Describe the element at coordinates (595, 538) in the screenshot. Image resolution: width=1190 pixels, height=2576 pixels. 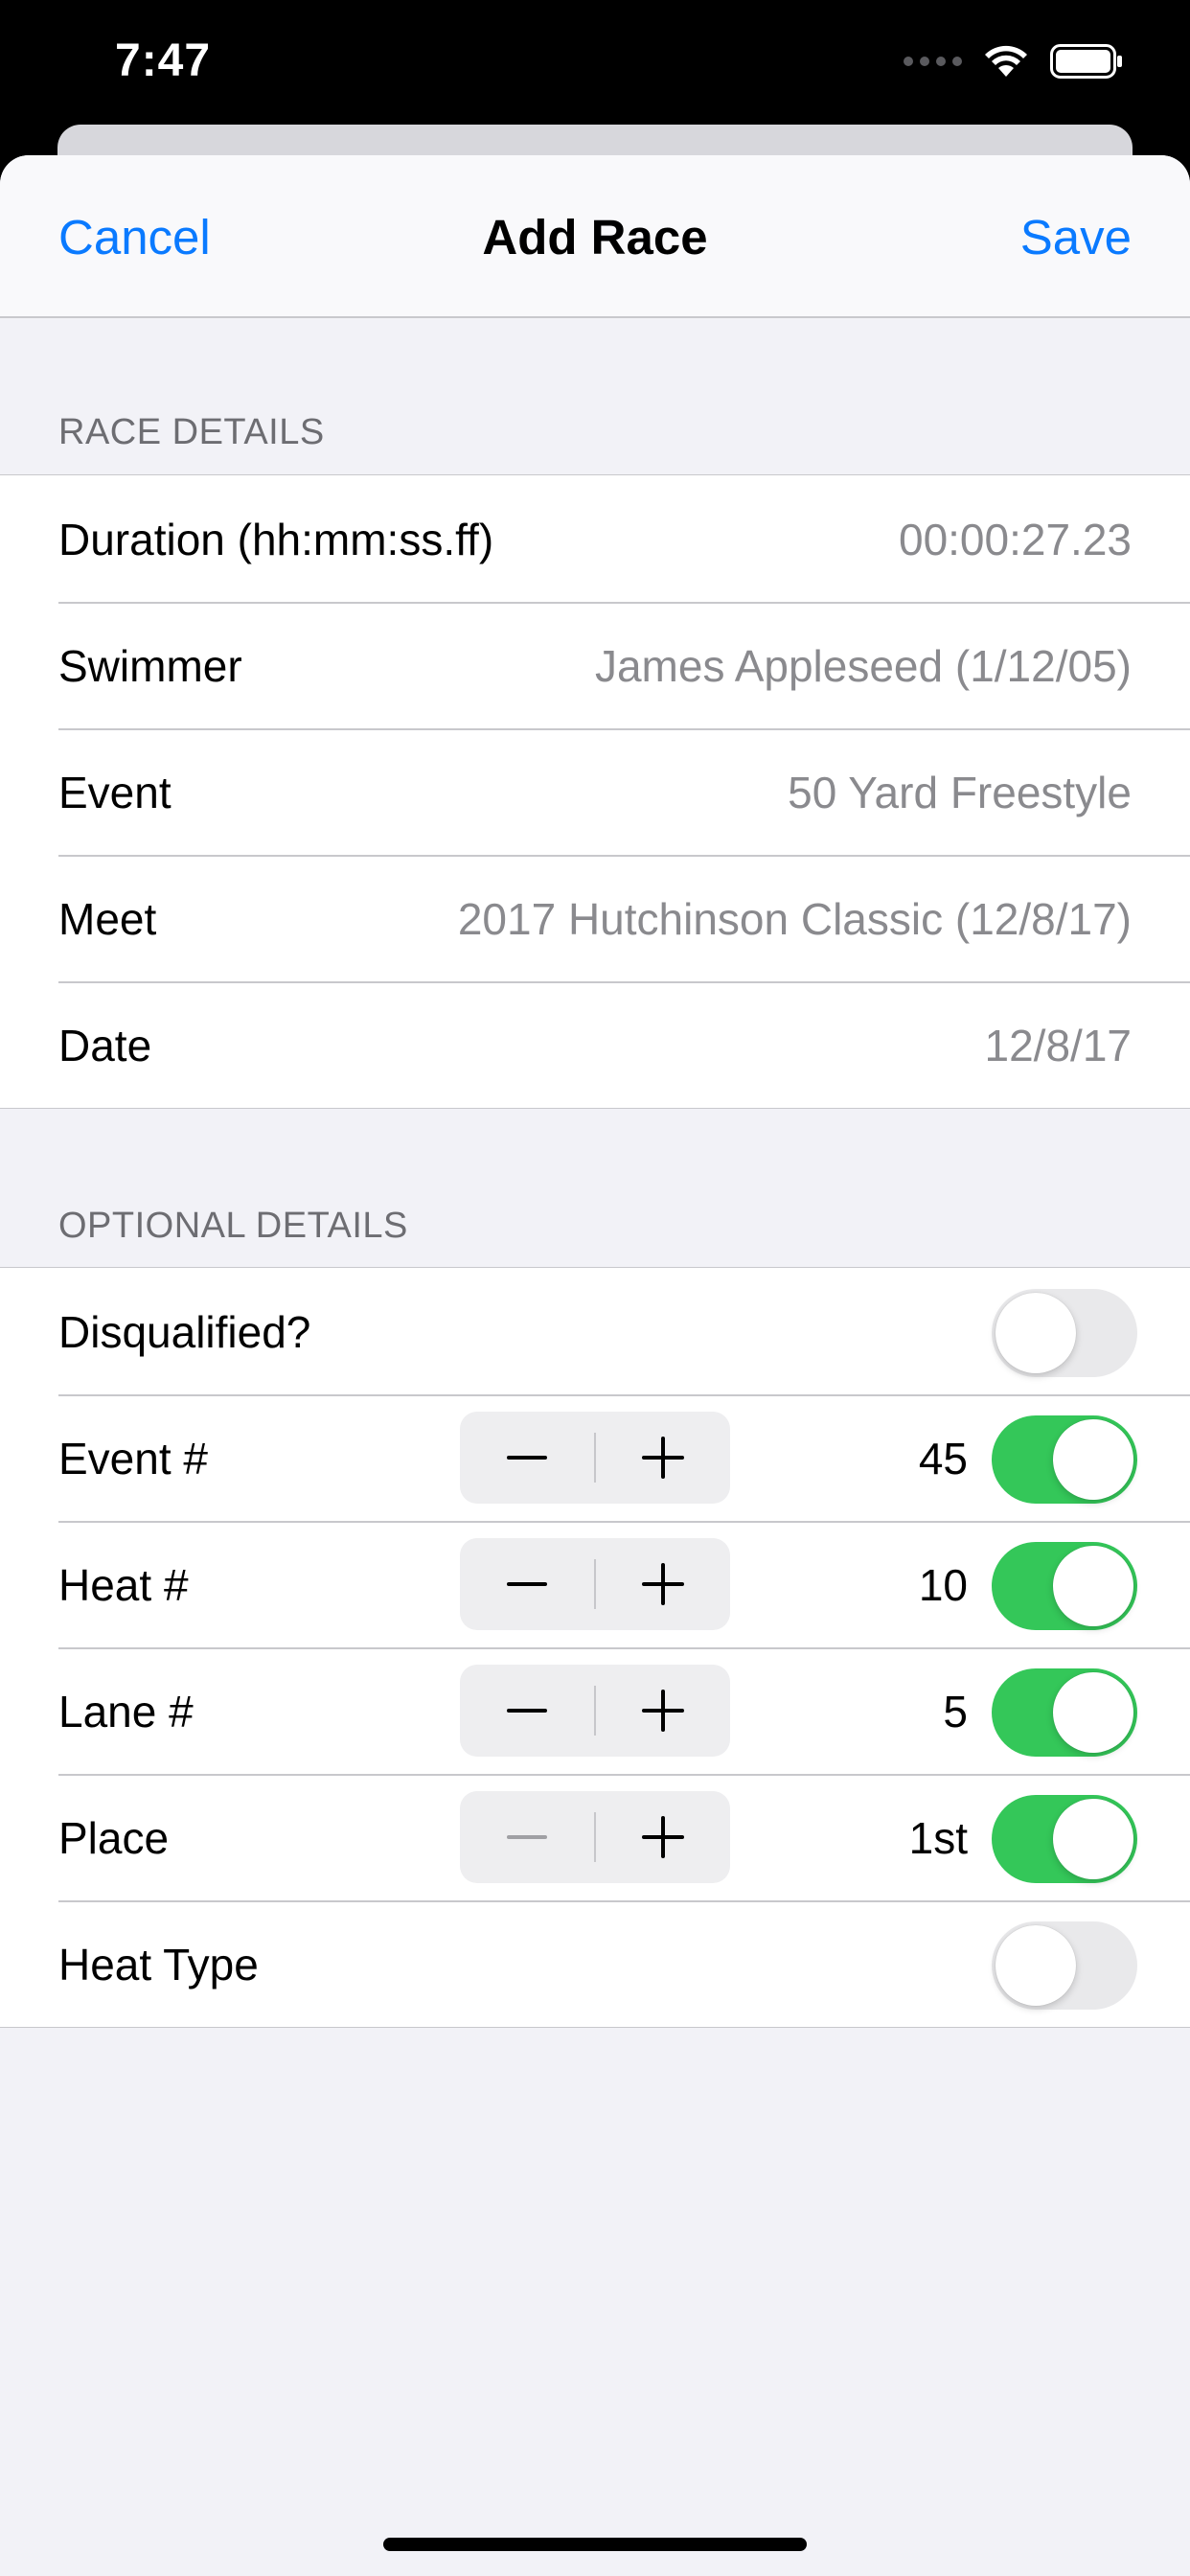
I see `duration-row: Duration (hh:mm:ss.ff) 00:00:27.23` at that location.